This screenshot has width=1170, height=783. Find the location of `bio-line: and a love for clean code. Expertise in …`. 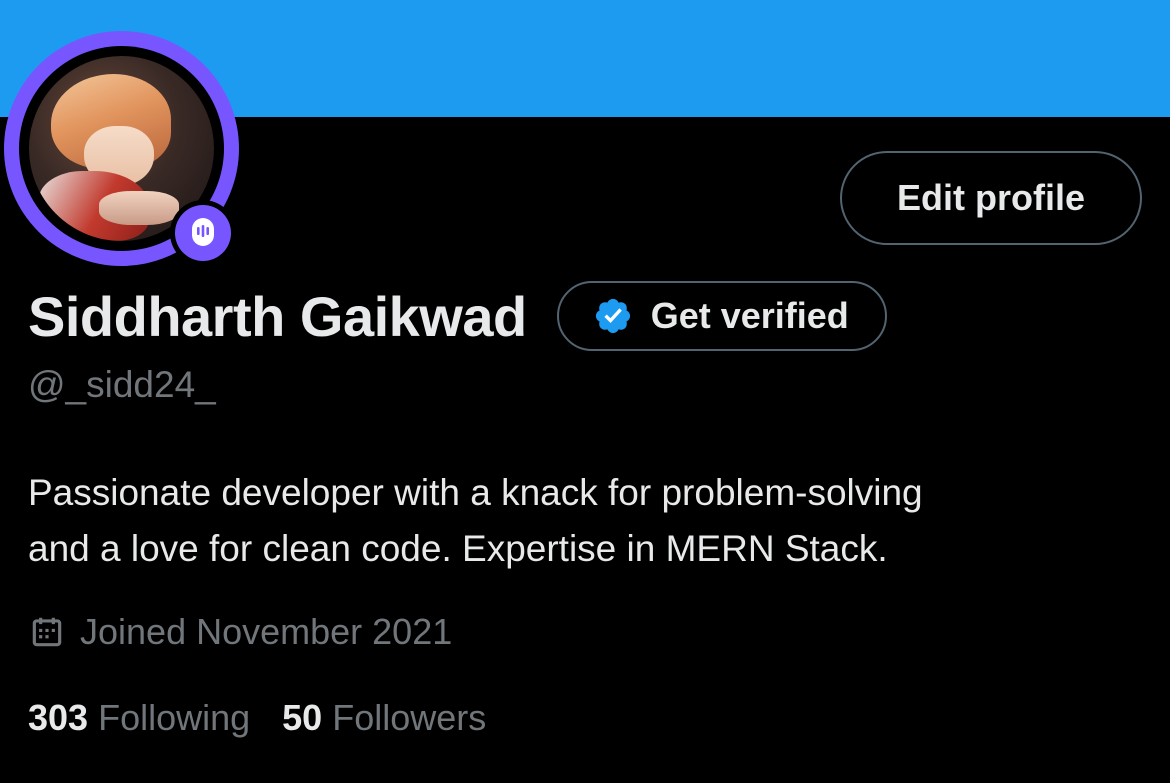

bio-line: and a love for clean code. Expertise in … is located at coordinates (458, 548).